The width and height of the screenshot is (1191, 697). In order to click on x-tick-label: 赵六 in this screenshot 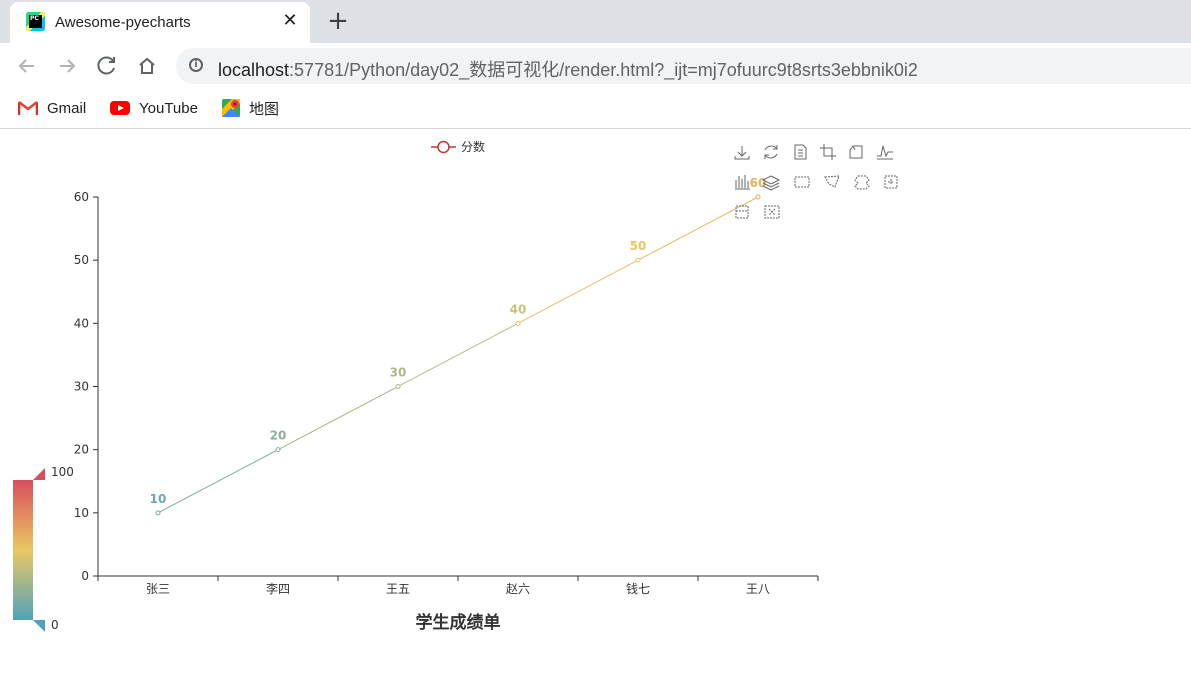, I will do `click(518, 589)`.